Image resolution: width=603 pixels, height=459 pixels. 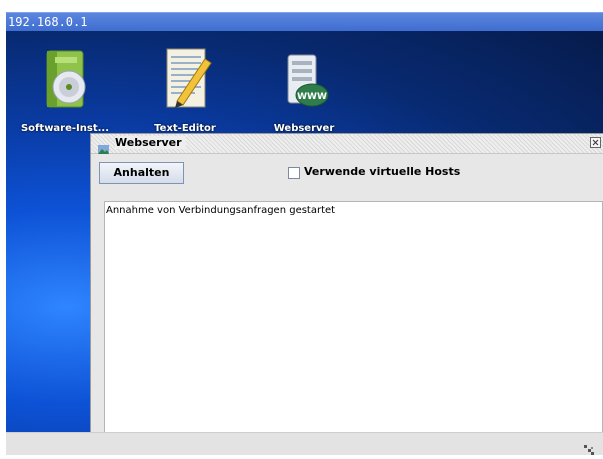 I want to click on svg-text: WWW, so click(x=312, y=97).